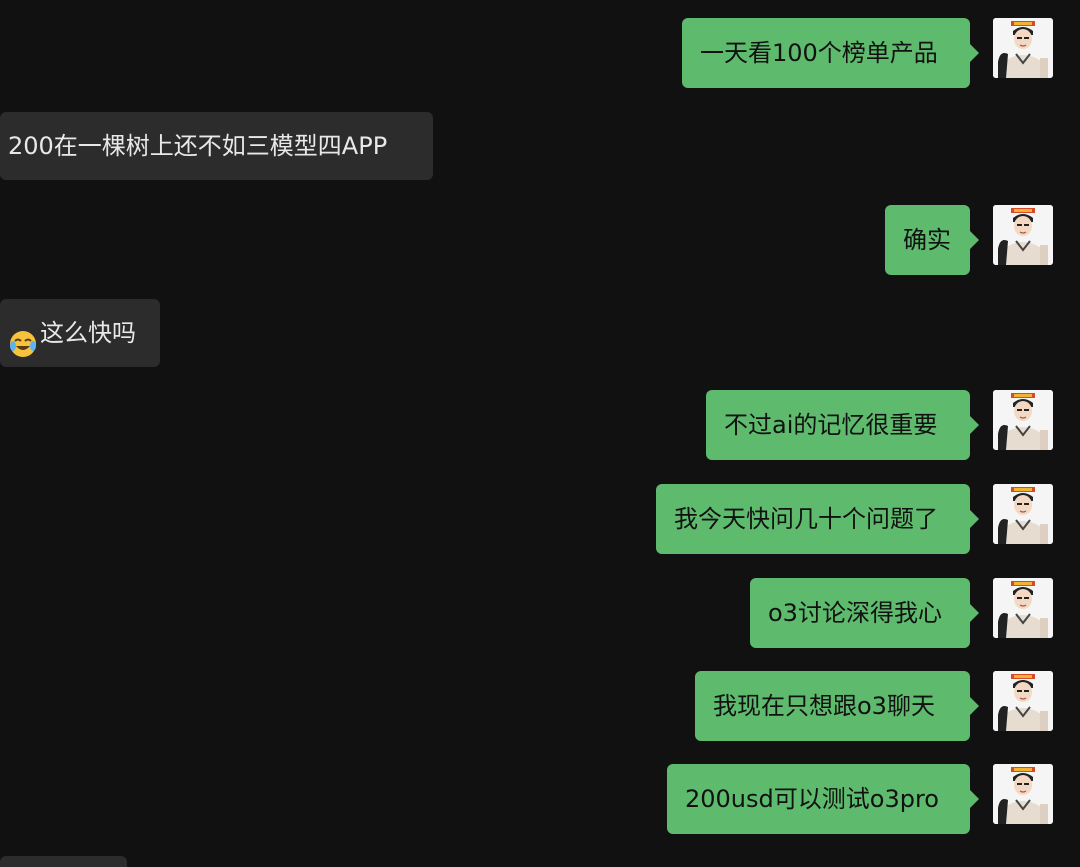 This screenshot has height=867, width=1080. What do you see at coordinates (23, 337) in the screenshot?
I see `laughing-with-tears-emoji-icon` at bounding box center [23, 337].